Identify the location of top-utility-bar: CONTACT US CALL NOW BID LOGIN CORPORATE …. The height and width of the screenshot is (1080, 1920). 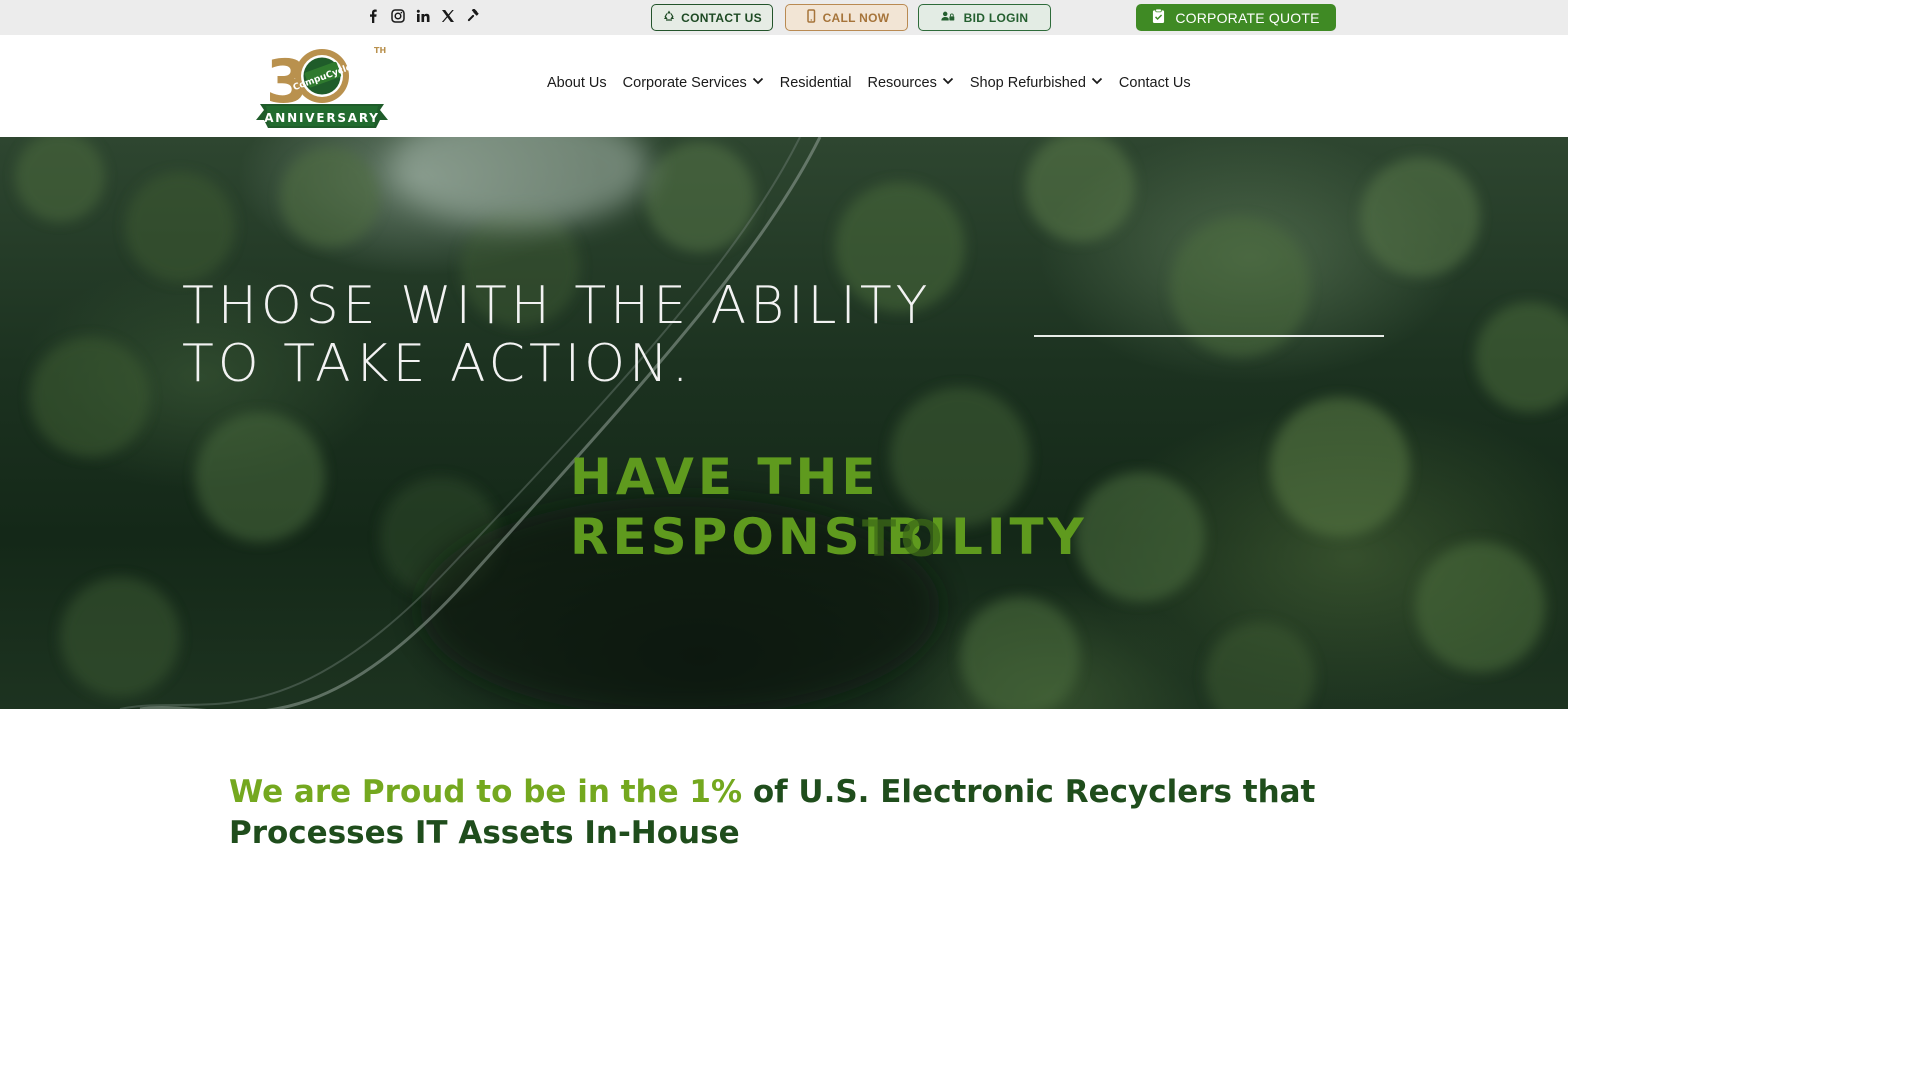
(784, 17).